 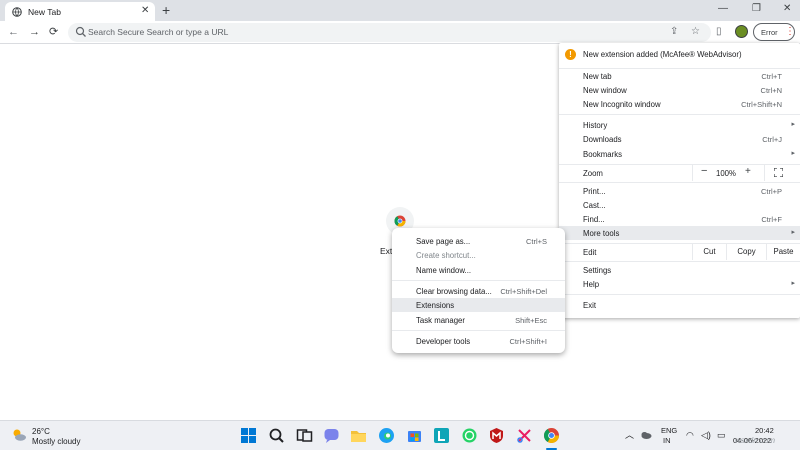 What do you see at coordinates (669, 430) in the screenshot?
I see `language-line1: ENG` at bounding box center [669, 430].